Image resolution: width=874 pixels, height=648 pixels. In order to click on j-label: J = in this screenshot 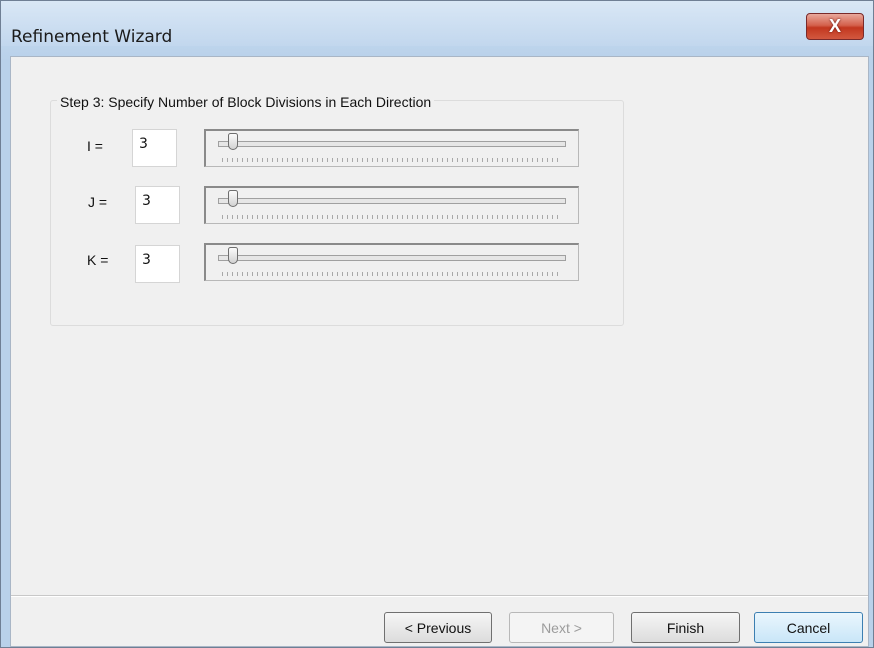, I will do `click(98, 202)`.